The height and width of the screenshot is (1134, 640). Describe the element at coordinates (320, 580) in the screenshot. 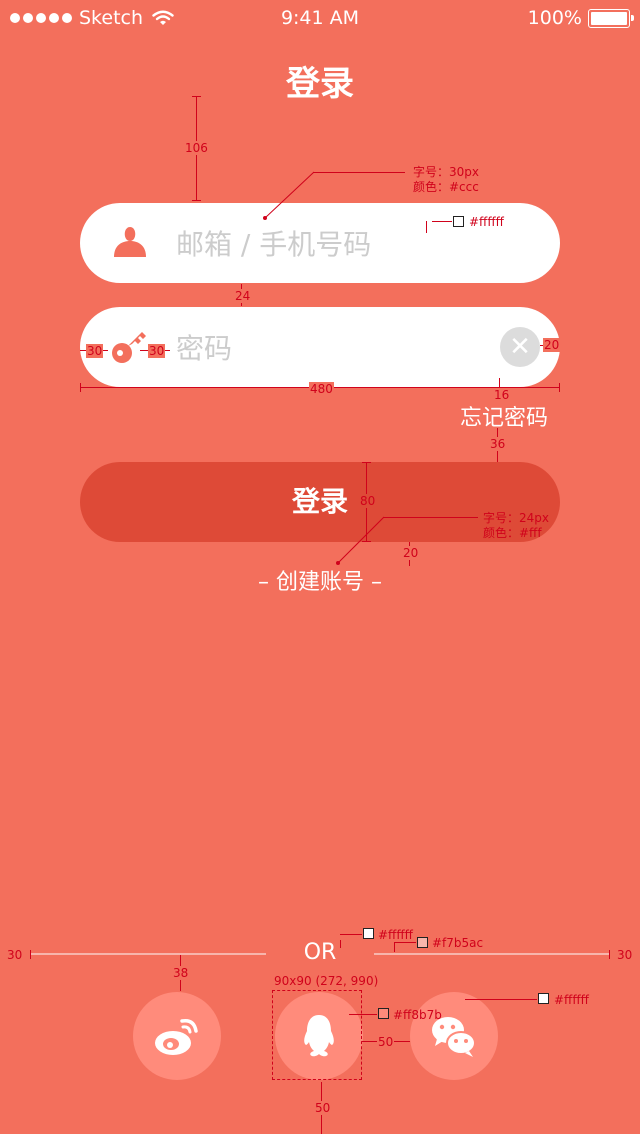

I see `create-account-link: – 创建账号 –` at that location.